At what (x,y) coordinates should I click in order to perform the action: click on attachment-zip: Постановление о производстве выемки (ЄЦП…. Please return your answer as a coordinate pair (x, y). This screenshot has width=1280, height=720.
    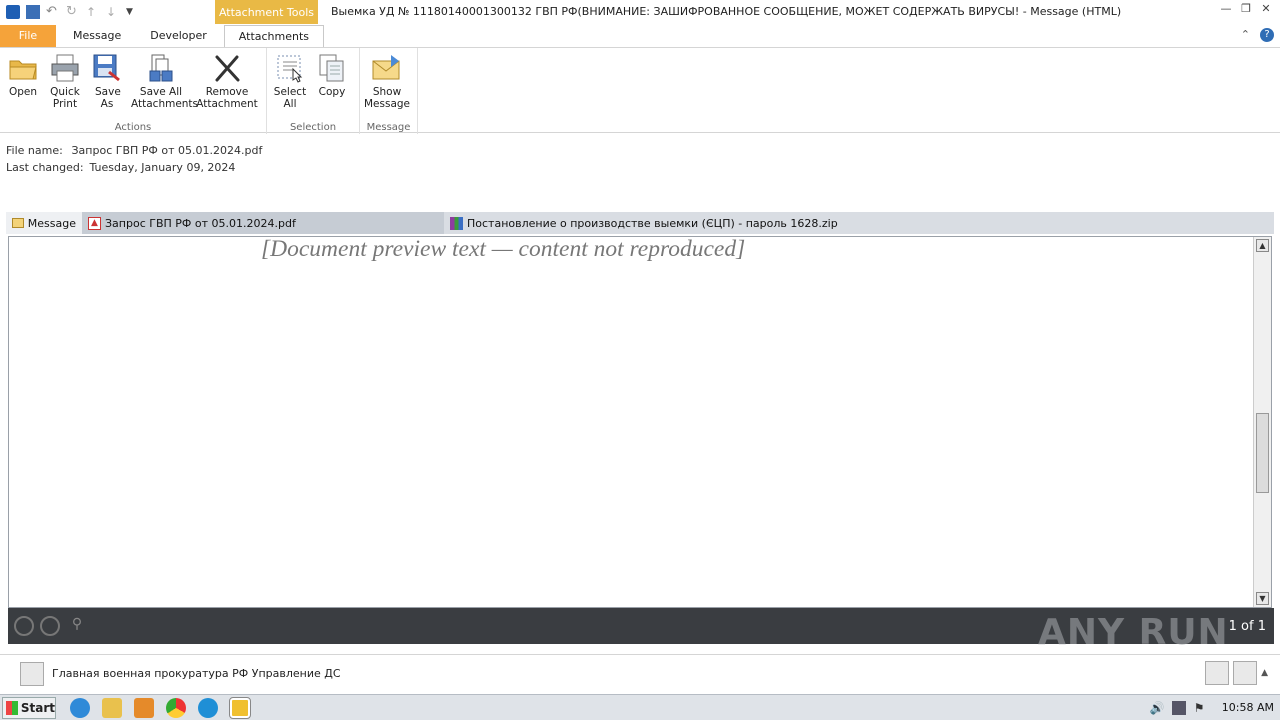
    Looking at the image, I should click on (644, 223).